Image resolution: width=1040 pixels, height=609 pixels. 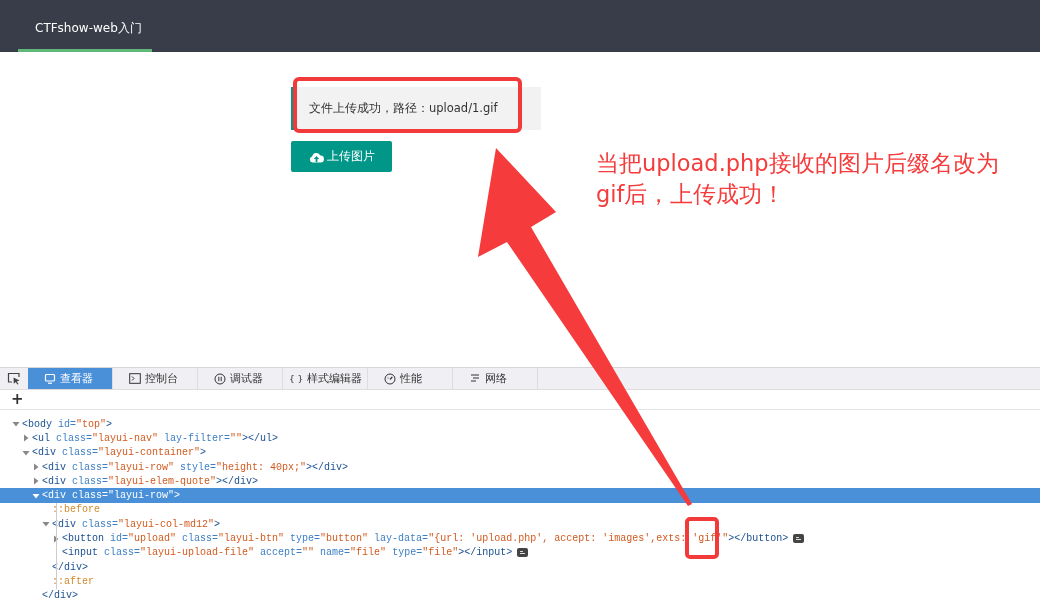 I want to click on annotation-text: 当把upload.php接收的图片后缀名改为gif后，上传成功！, so click(x=798, y=179).